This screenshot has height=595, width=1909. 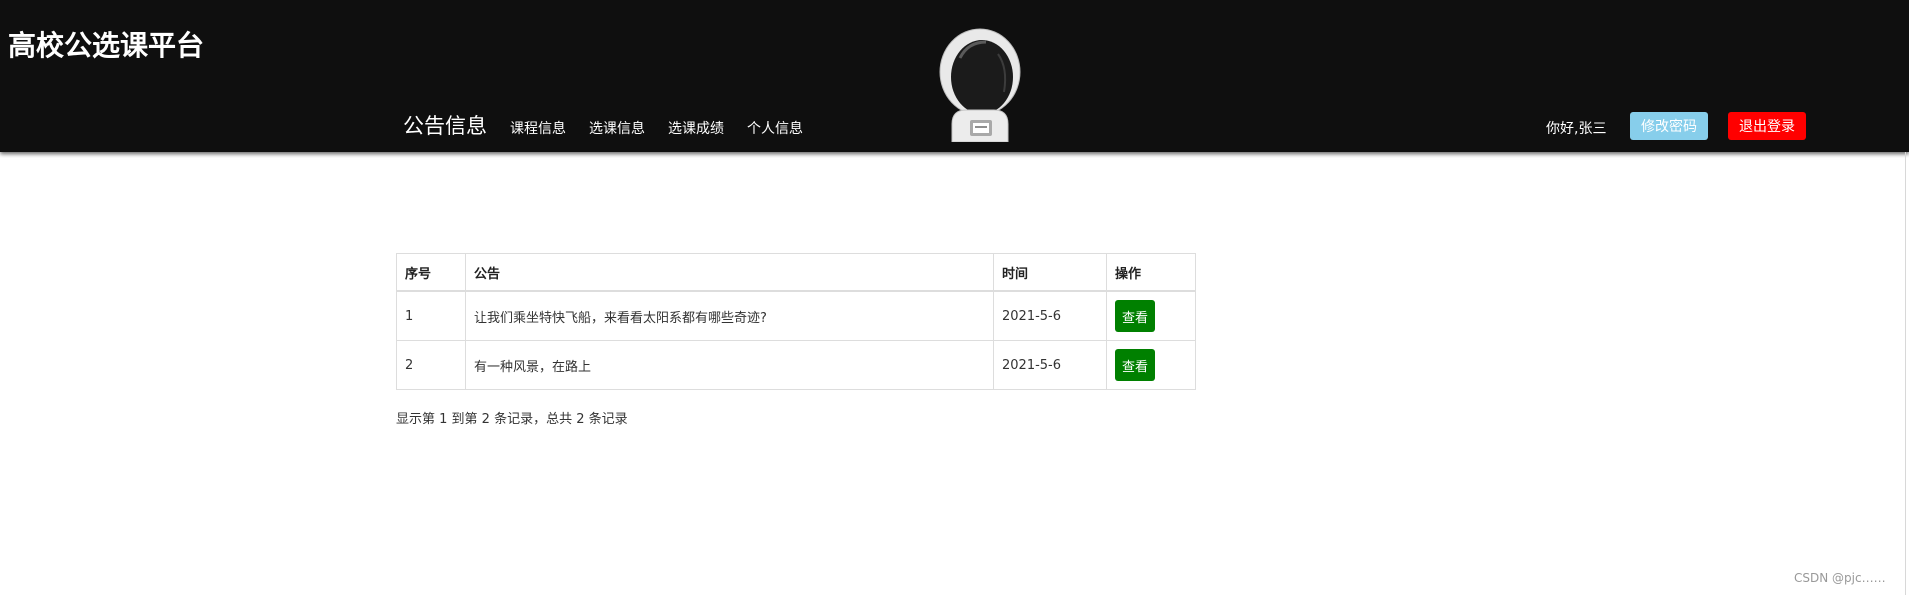 What do you see at coordinates (431, 315) in the screenshot?
I see `row-number: 1` at bounding box center [431, 315].